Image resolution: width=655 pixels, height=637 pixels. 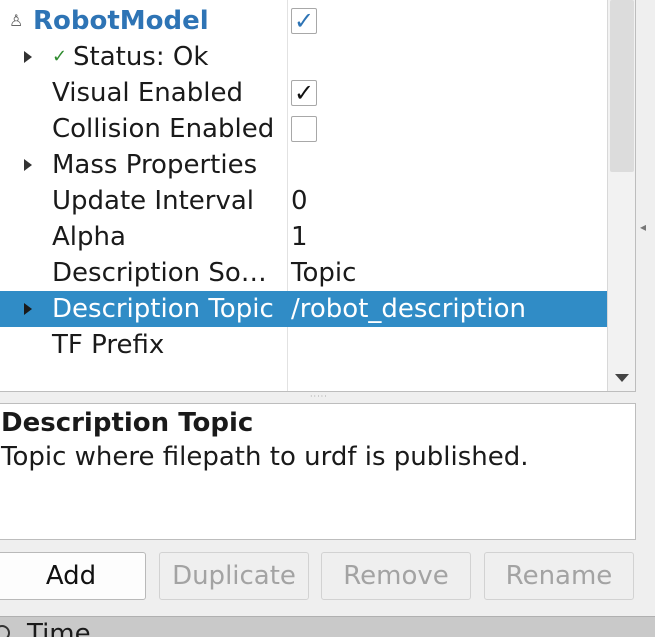 I want to click on scrollbar-thumb, so click(x=622, y=86).